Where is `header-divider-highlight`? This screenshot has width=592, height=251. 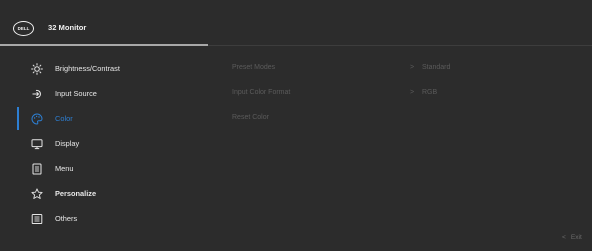
header-divider-highlight is located at coordinates (104, 45).